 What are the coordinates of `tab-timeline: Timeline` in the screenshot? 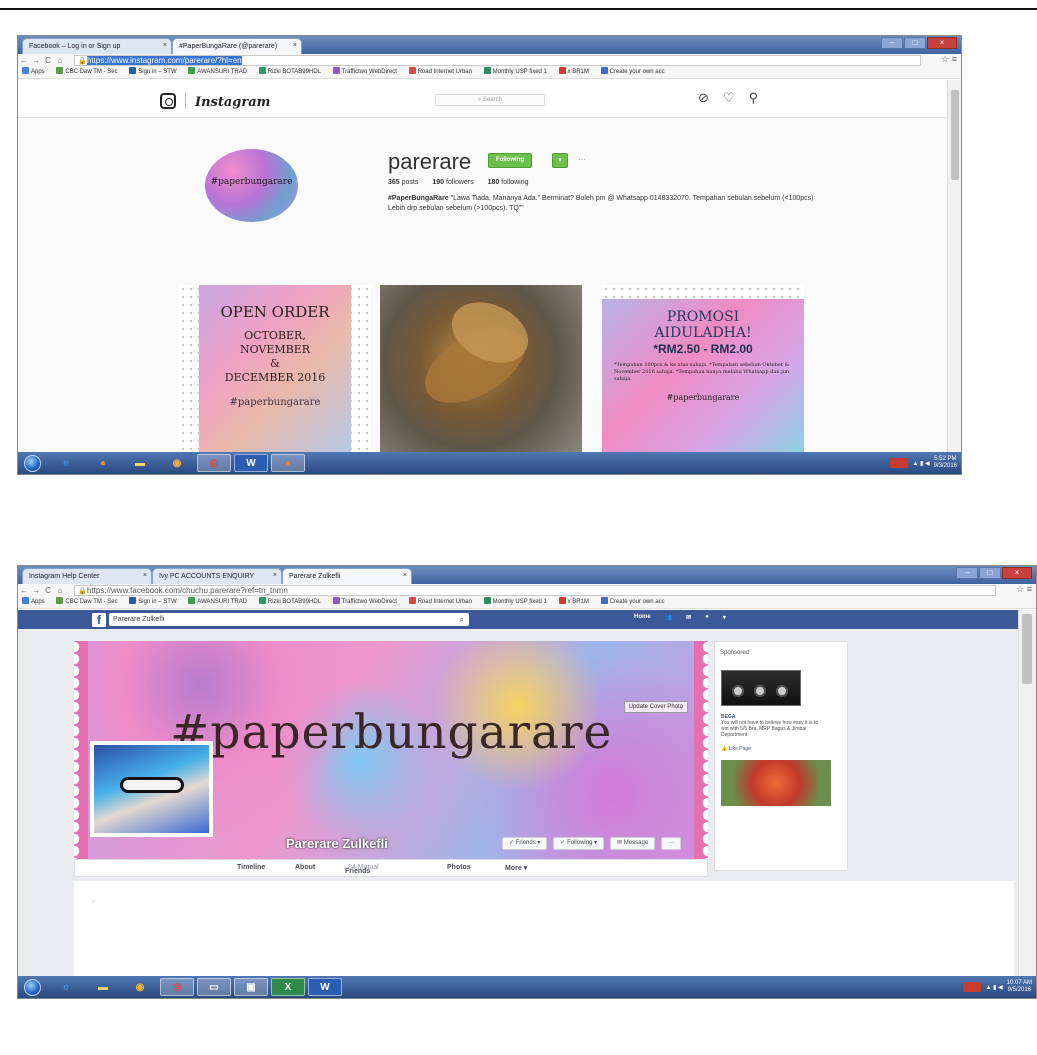 It's located at (251, 867).